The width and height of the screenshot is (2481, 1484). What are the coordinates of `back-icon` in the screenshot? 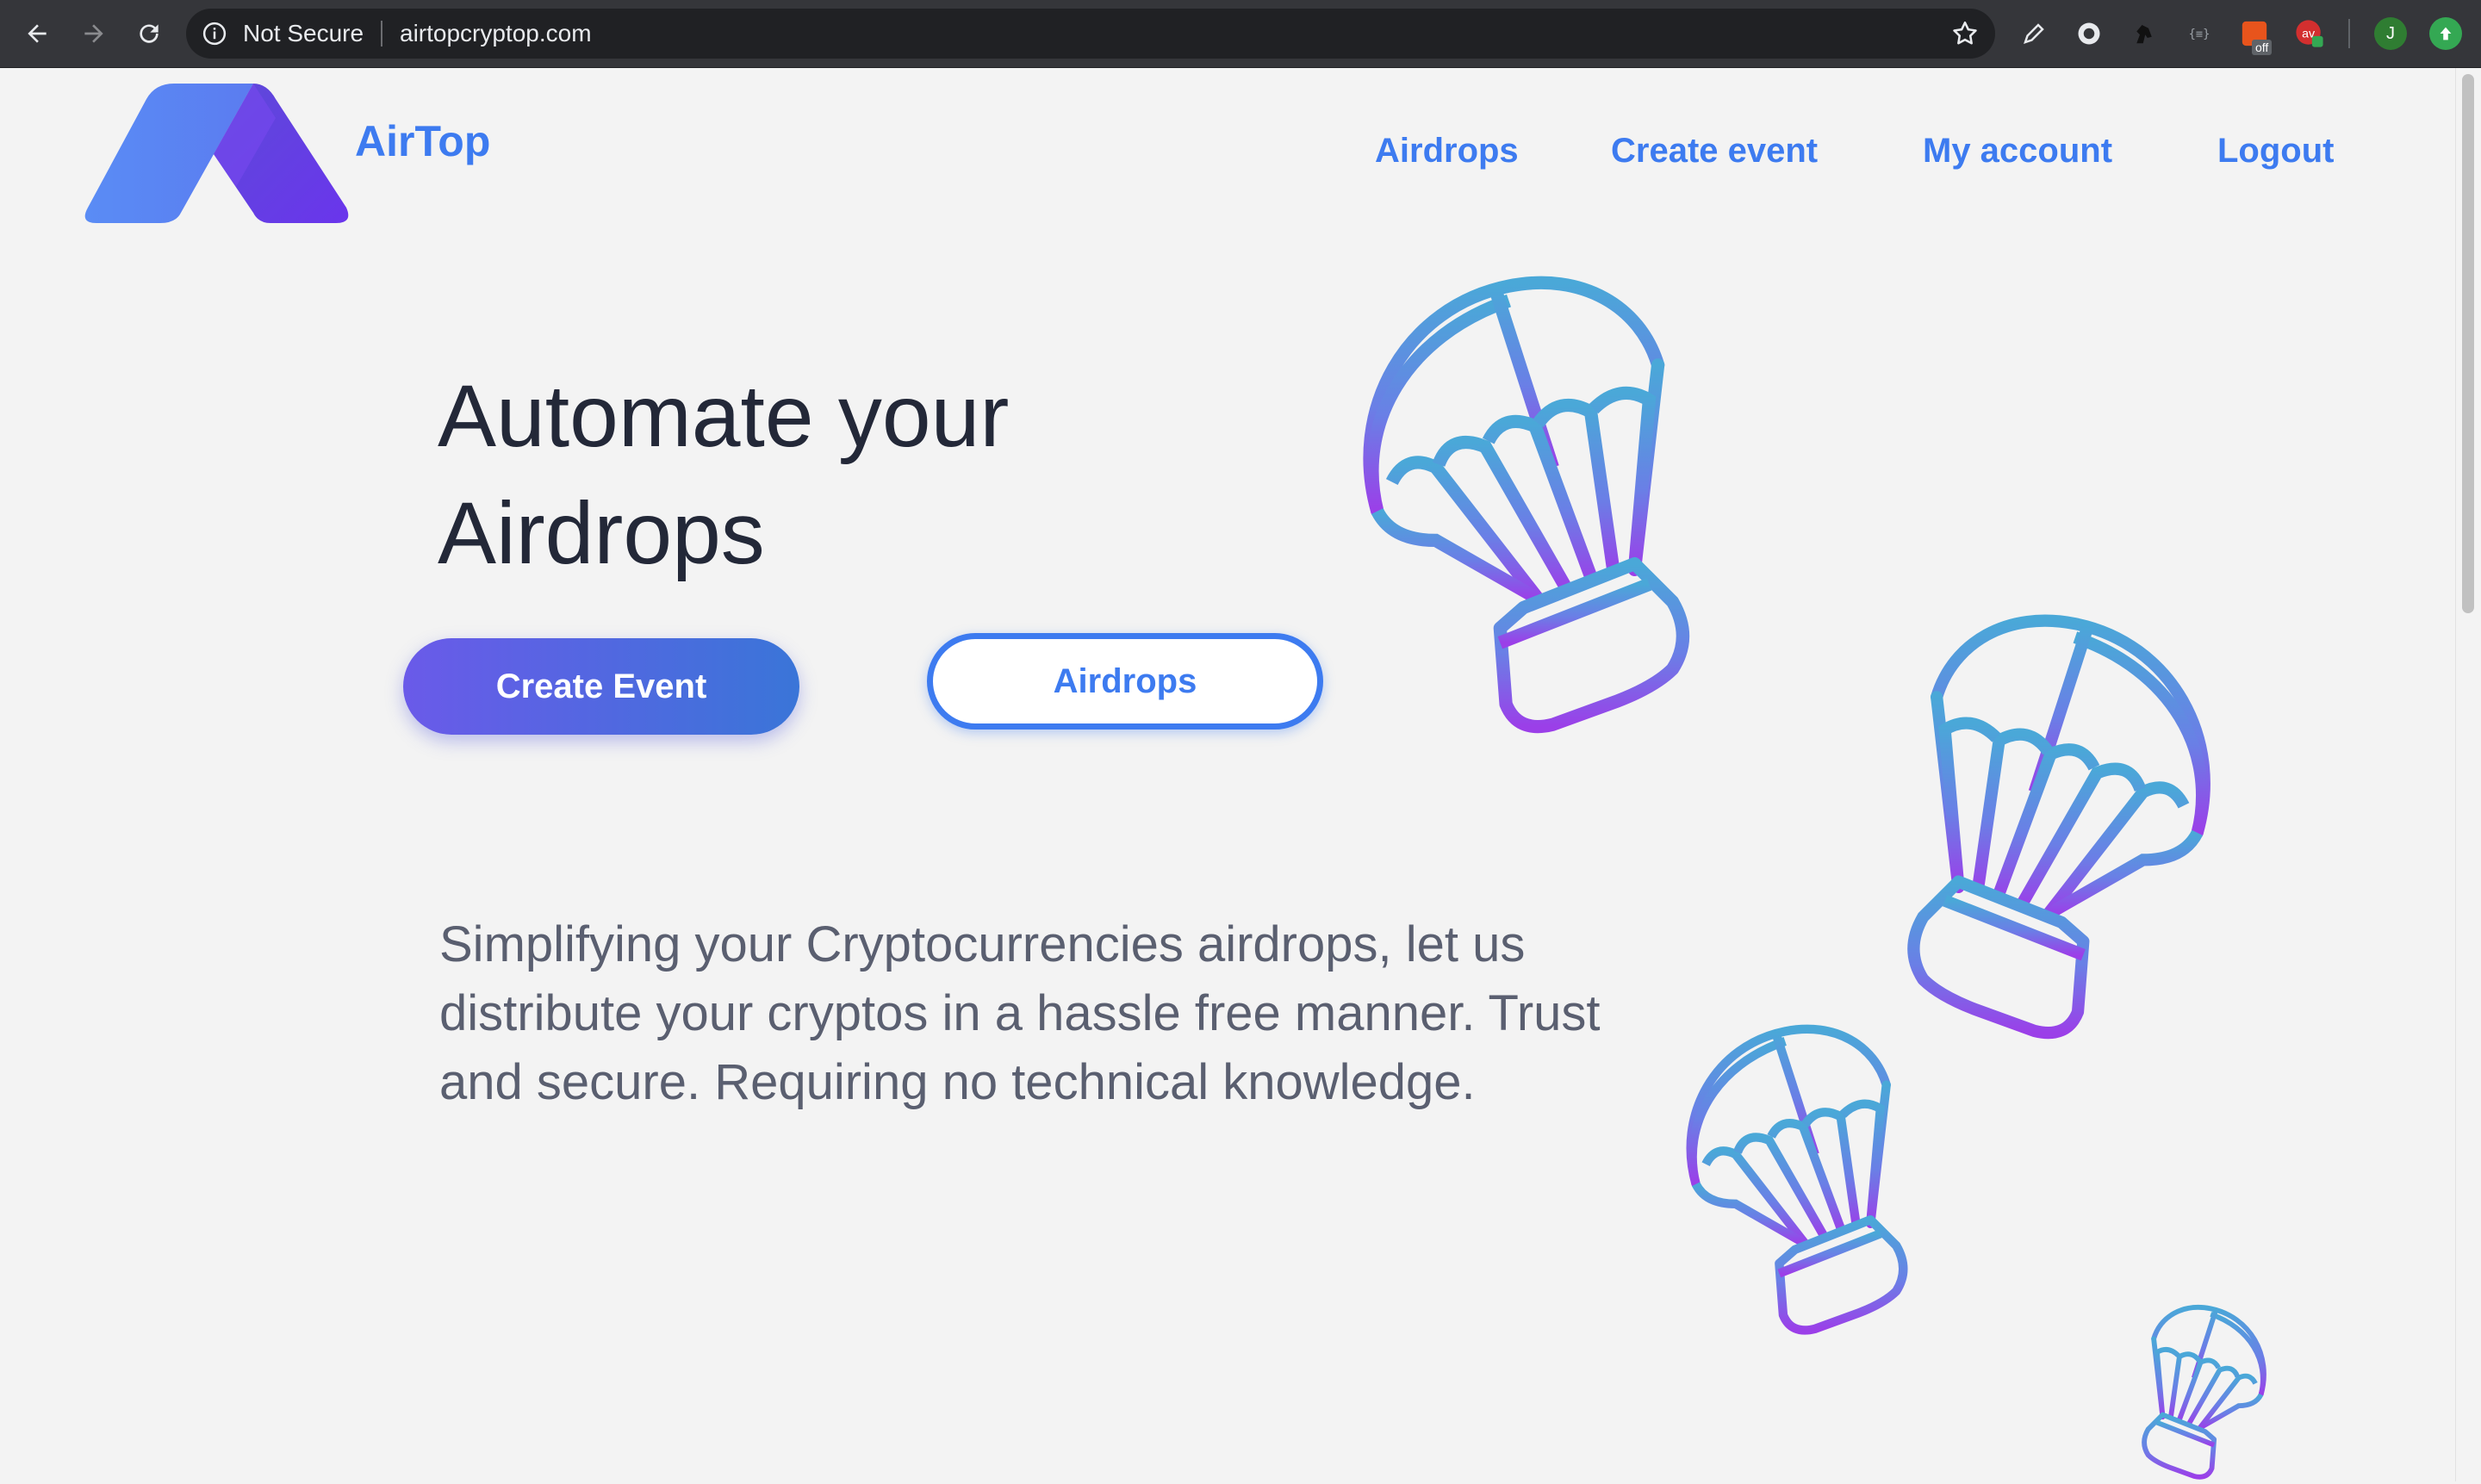 It's located at (37, 33).